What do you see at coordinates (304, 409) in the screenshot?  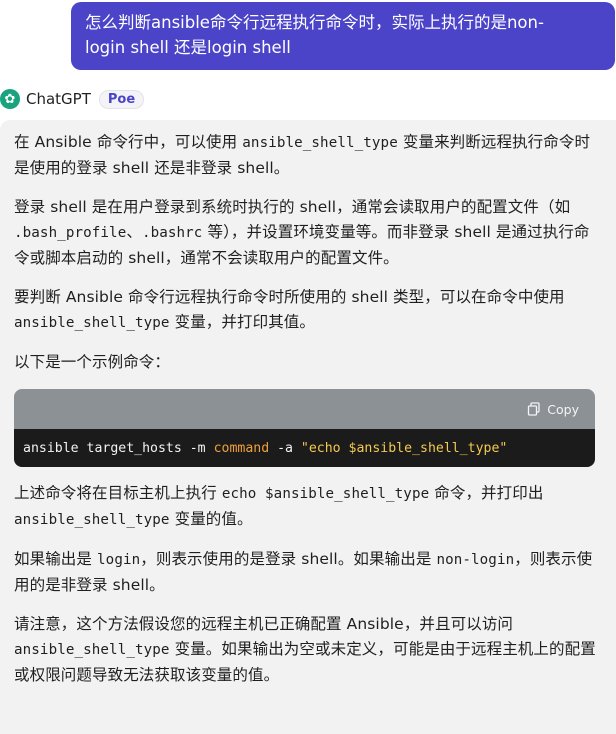 I see `code-block-header: Copy` at bounding box center [304, 409].